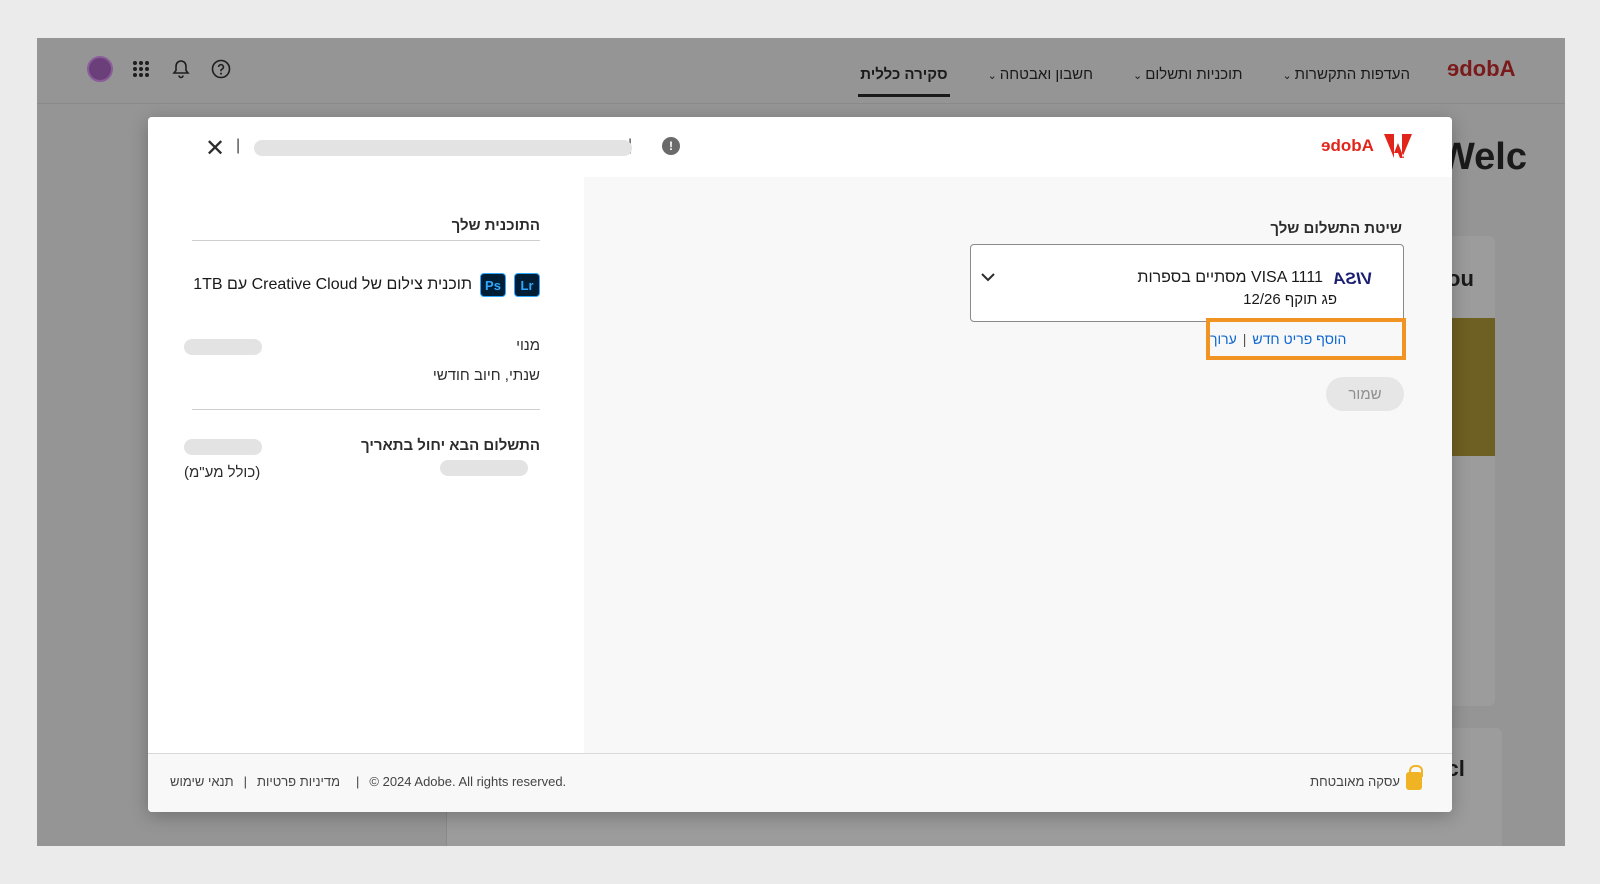 This screenshot has width=1600, height=884. I want to click on chevron-down-icon, so click(988, 277).